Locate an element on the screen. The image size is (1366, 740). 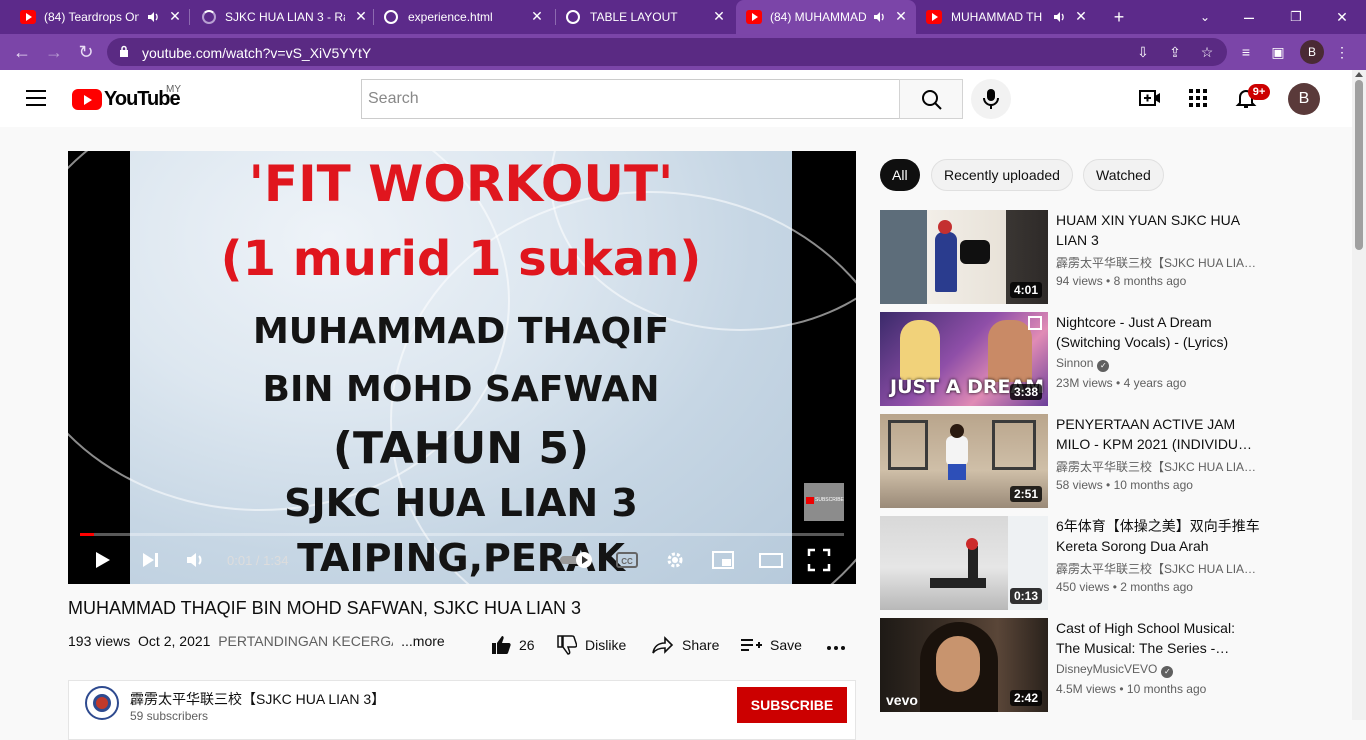
apps-grid-icon is located at coordinates (1198, 98).